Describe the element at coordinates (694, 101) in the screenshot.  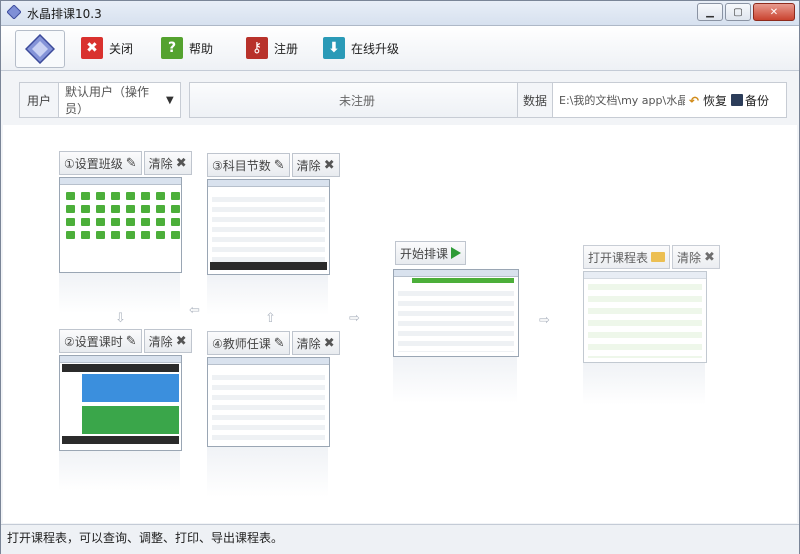
I see `undo-arrow-icon: ↶` at that location.